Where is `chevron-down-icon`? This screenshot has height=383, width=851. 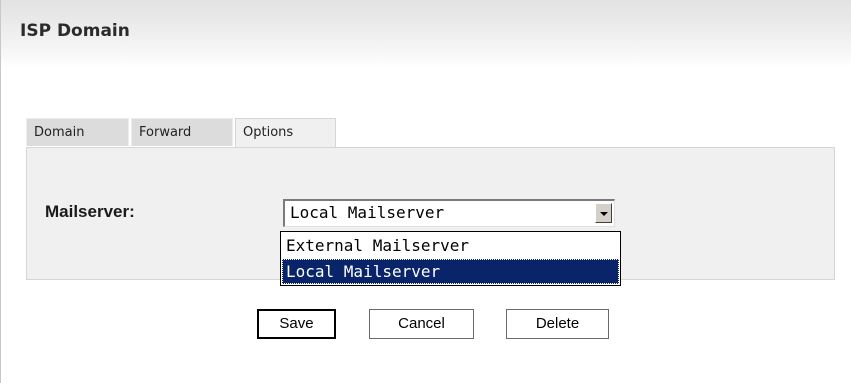 chevron-down-icon is located at coordinates (603, 213).